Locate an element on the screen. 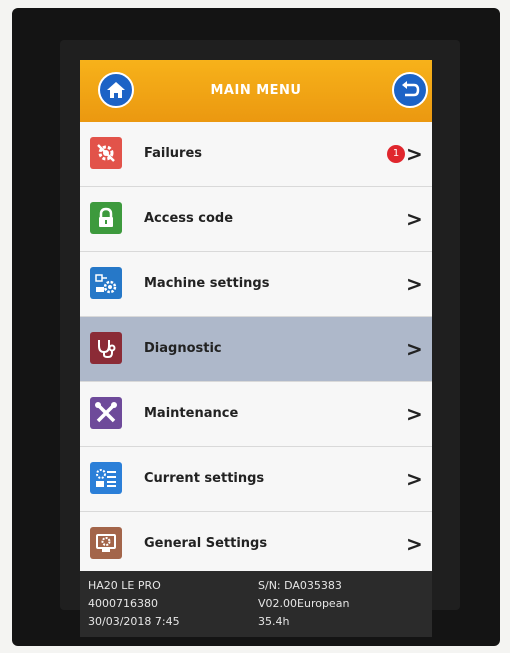  menu-item-label: Maintenance is located at coordinates (191, 413).